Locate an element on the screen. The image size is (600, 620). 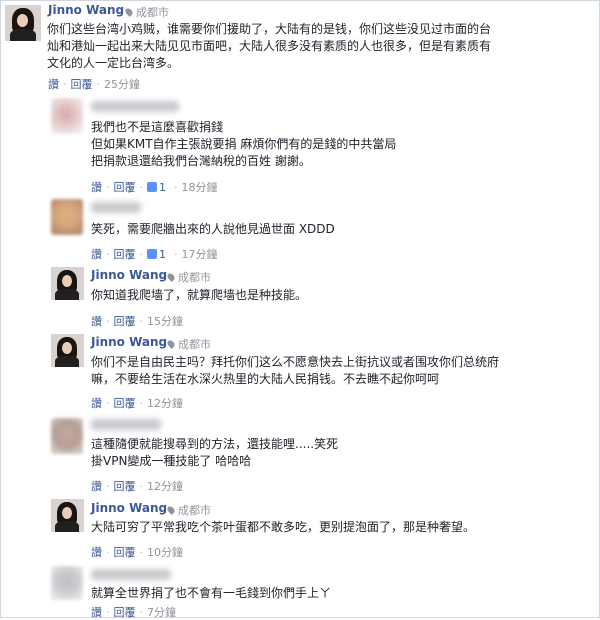
comment-actions: 讚 · 回覆 · 1 · 18分鐘 is located at coordinates (154, 187).